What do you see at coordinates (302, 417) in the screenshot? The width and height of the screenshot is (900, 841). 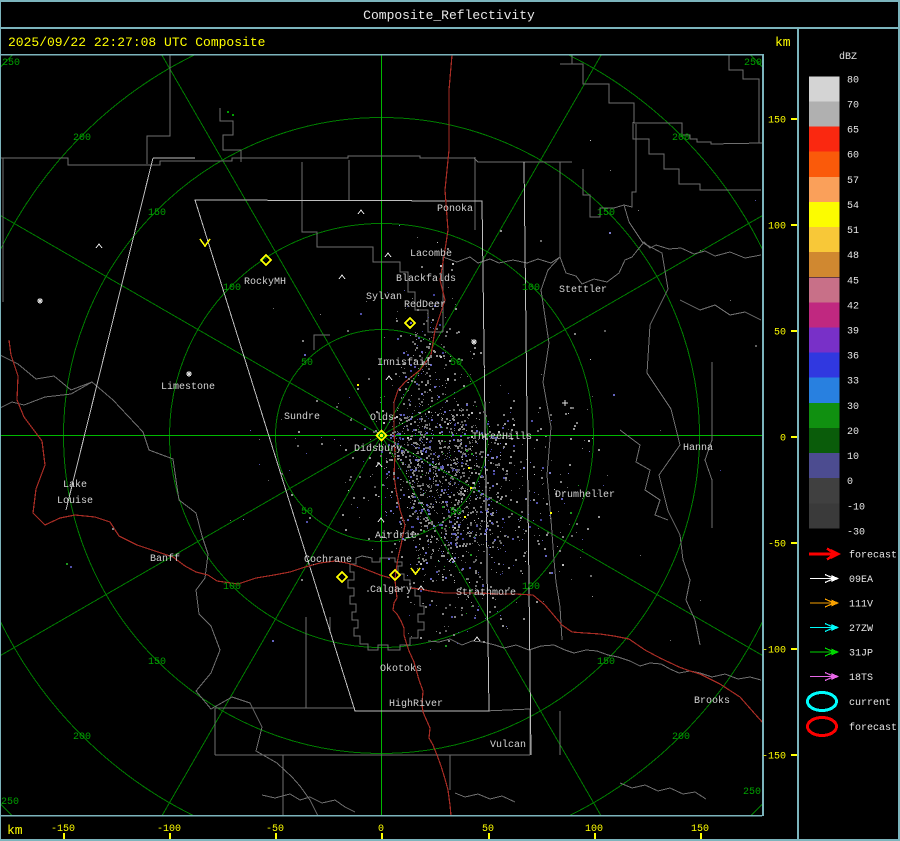 I see `svg-text: Sundre` at bounding box center [302, 417].